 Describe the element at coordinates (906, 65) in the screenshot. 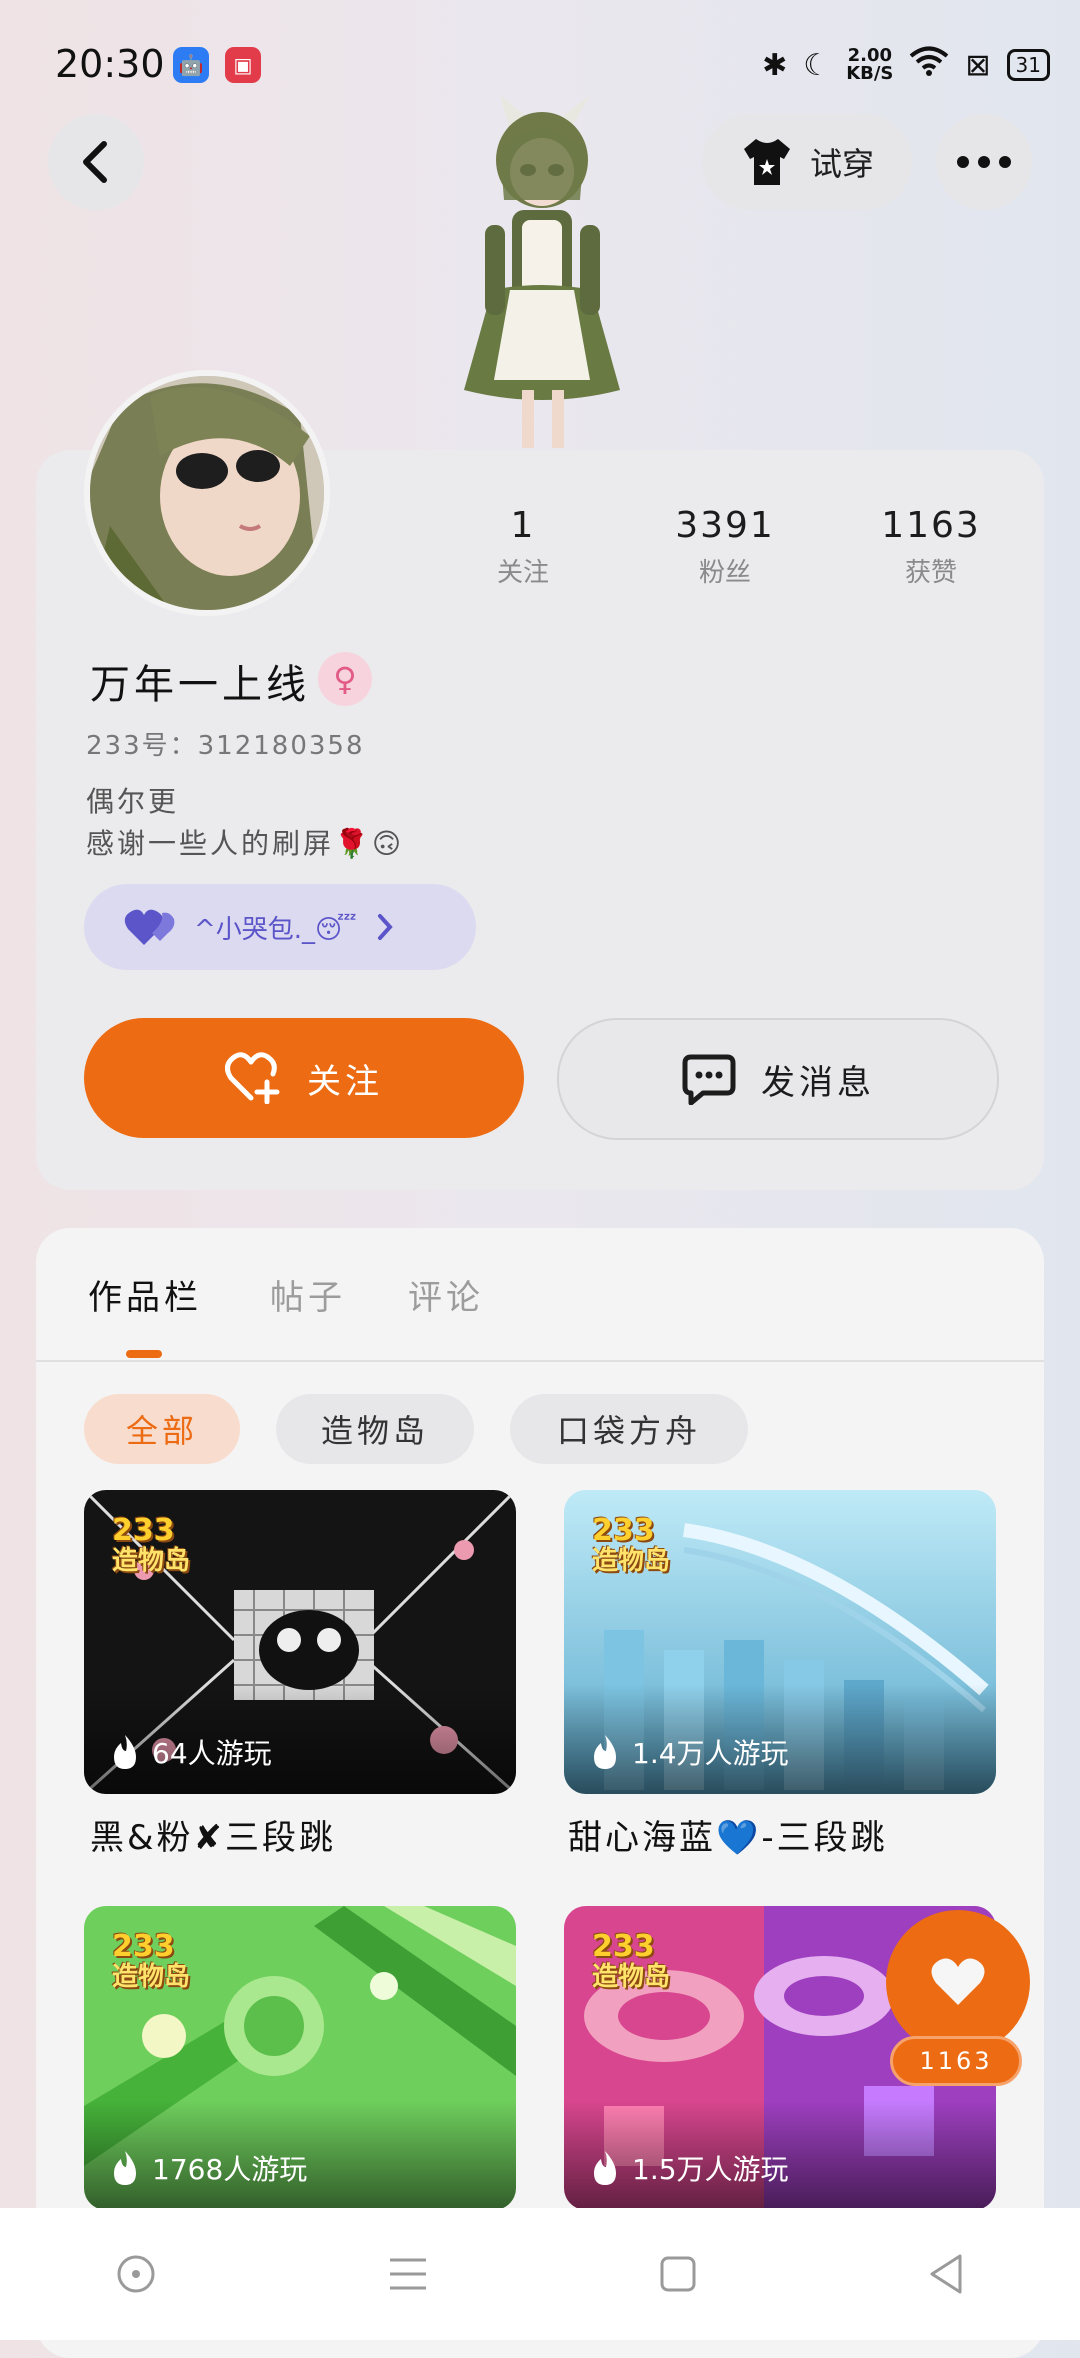

I see `status-icons: ✱ ☾ 2.00 KB/S ⊠ 31` at that location.